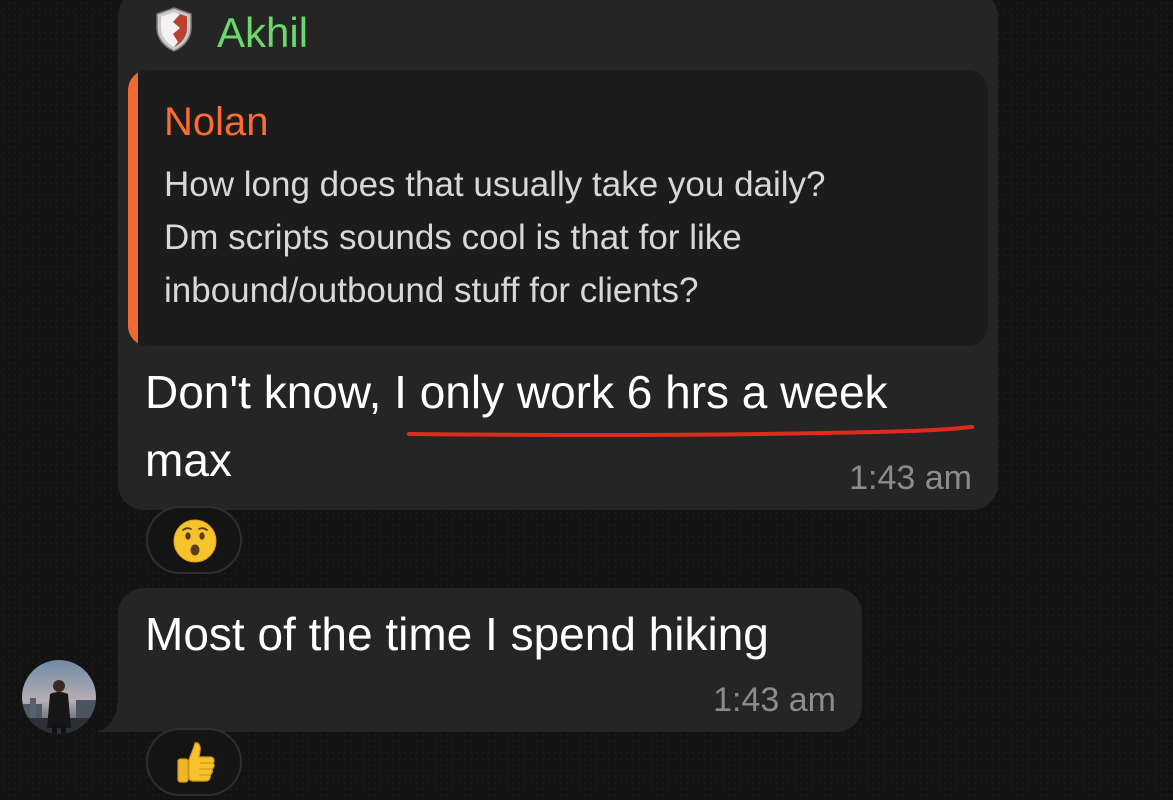 Image resolution: width=1173 pixels, height=800 pixels. I want to click on reply-sender-name: Nolan, so click(216, 122).